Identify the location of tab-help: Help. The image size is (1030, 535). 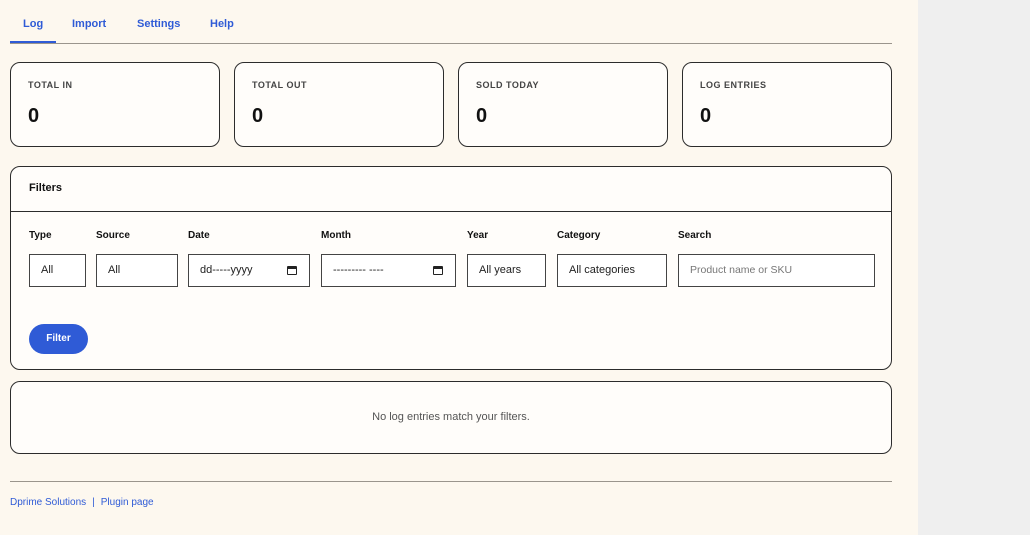
(222, 24).